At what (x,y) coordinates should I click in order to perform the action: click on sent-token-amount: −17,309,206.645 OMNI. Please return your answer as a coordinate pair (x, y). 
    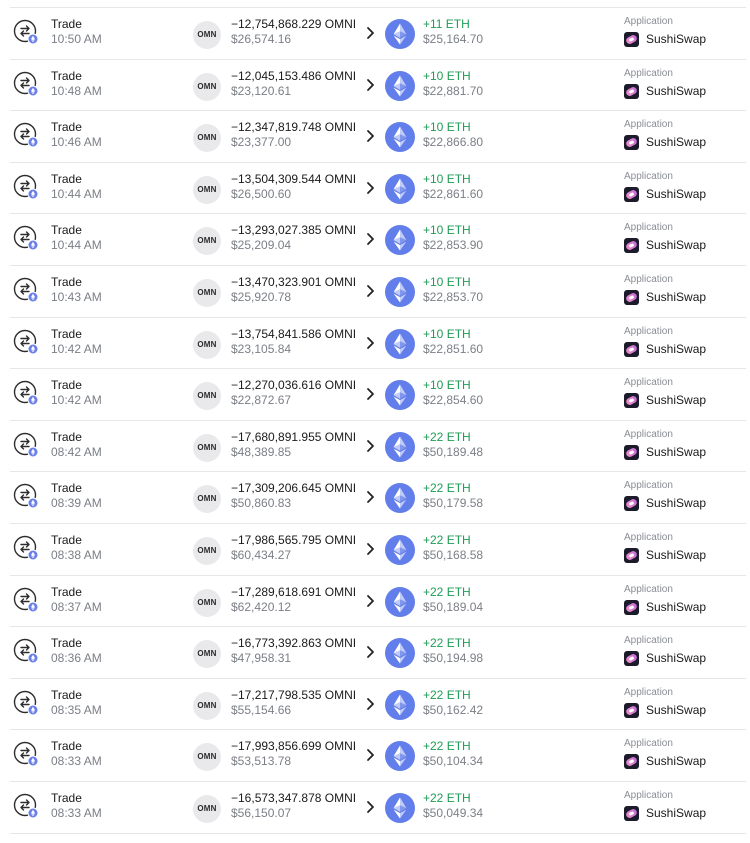
    Looking at the image, I should click on (294, 488).